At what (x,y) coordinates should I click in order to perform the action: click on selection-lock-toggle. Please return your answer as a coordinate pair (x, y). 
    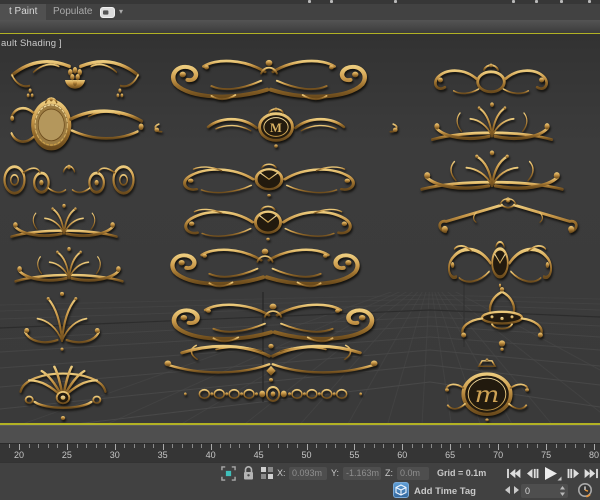
    Looking at the image, I should click on (248, 473).